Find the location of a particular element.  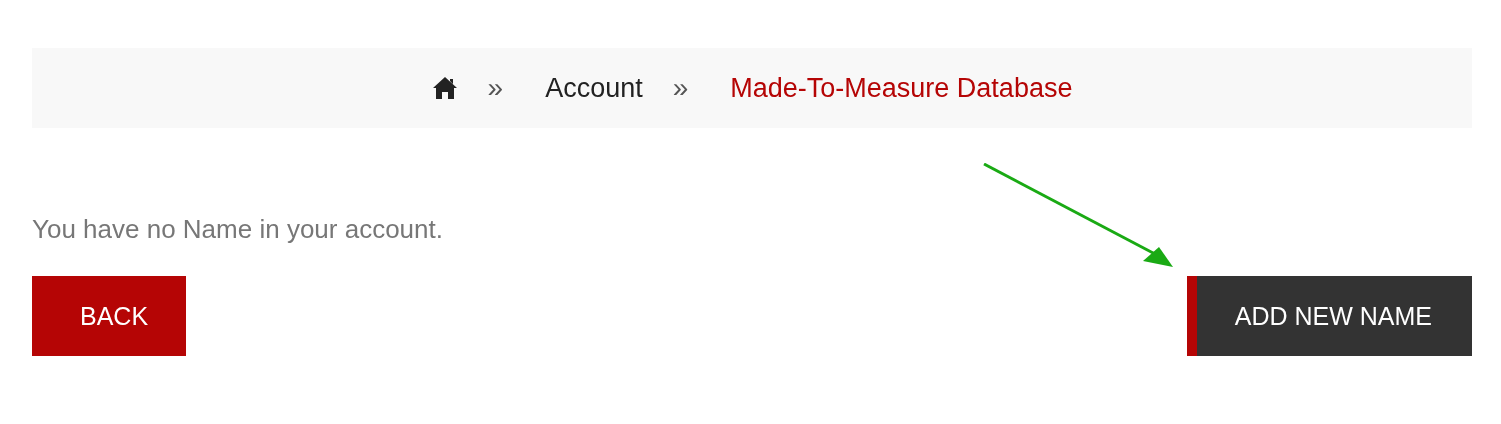

empty-message: You have no Name in your account. is located at coordinates (238, 229).